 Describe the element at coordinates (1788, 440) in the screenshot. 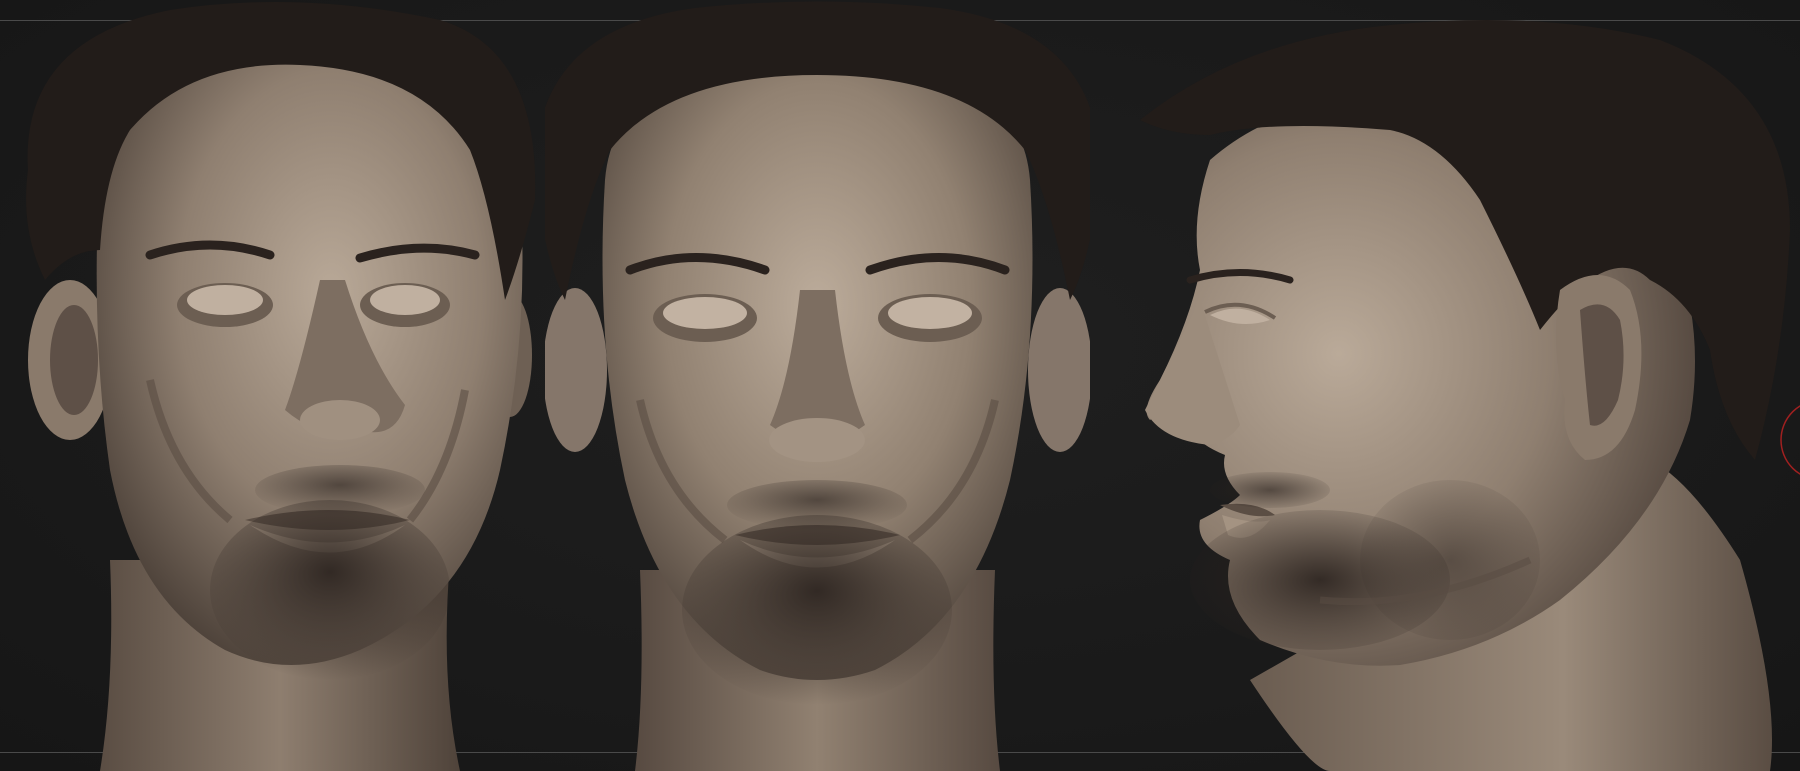

I see `transform-gizmo-ring` at that location.